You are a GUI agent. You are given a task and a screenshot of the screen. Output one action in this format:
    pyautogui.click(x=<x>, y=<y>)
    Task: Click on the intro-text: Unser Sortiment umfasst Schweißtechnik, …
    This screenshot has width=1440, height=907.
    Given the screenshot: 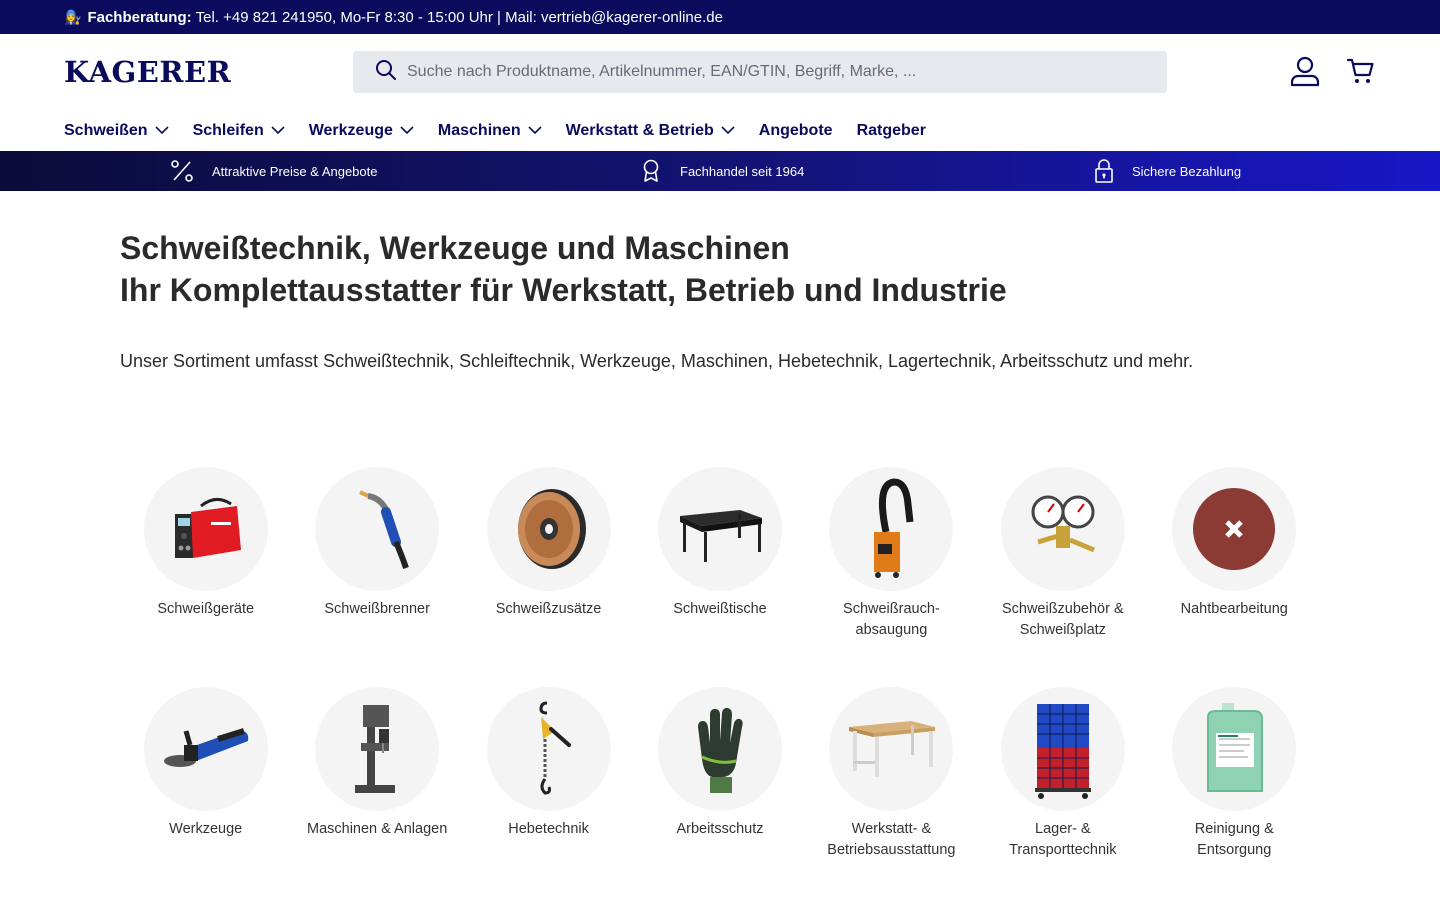 What is the action you would take?
    pyautogui.click(x=657, y=361)
    